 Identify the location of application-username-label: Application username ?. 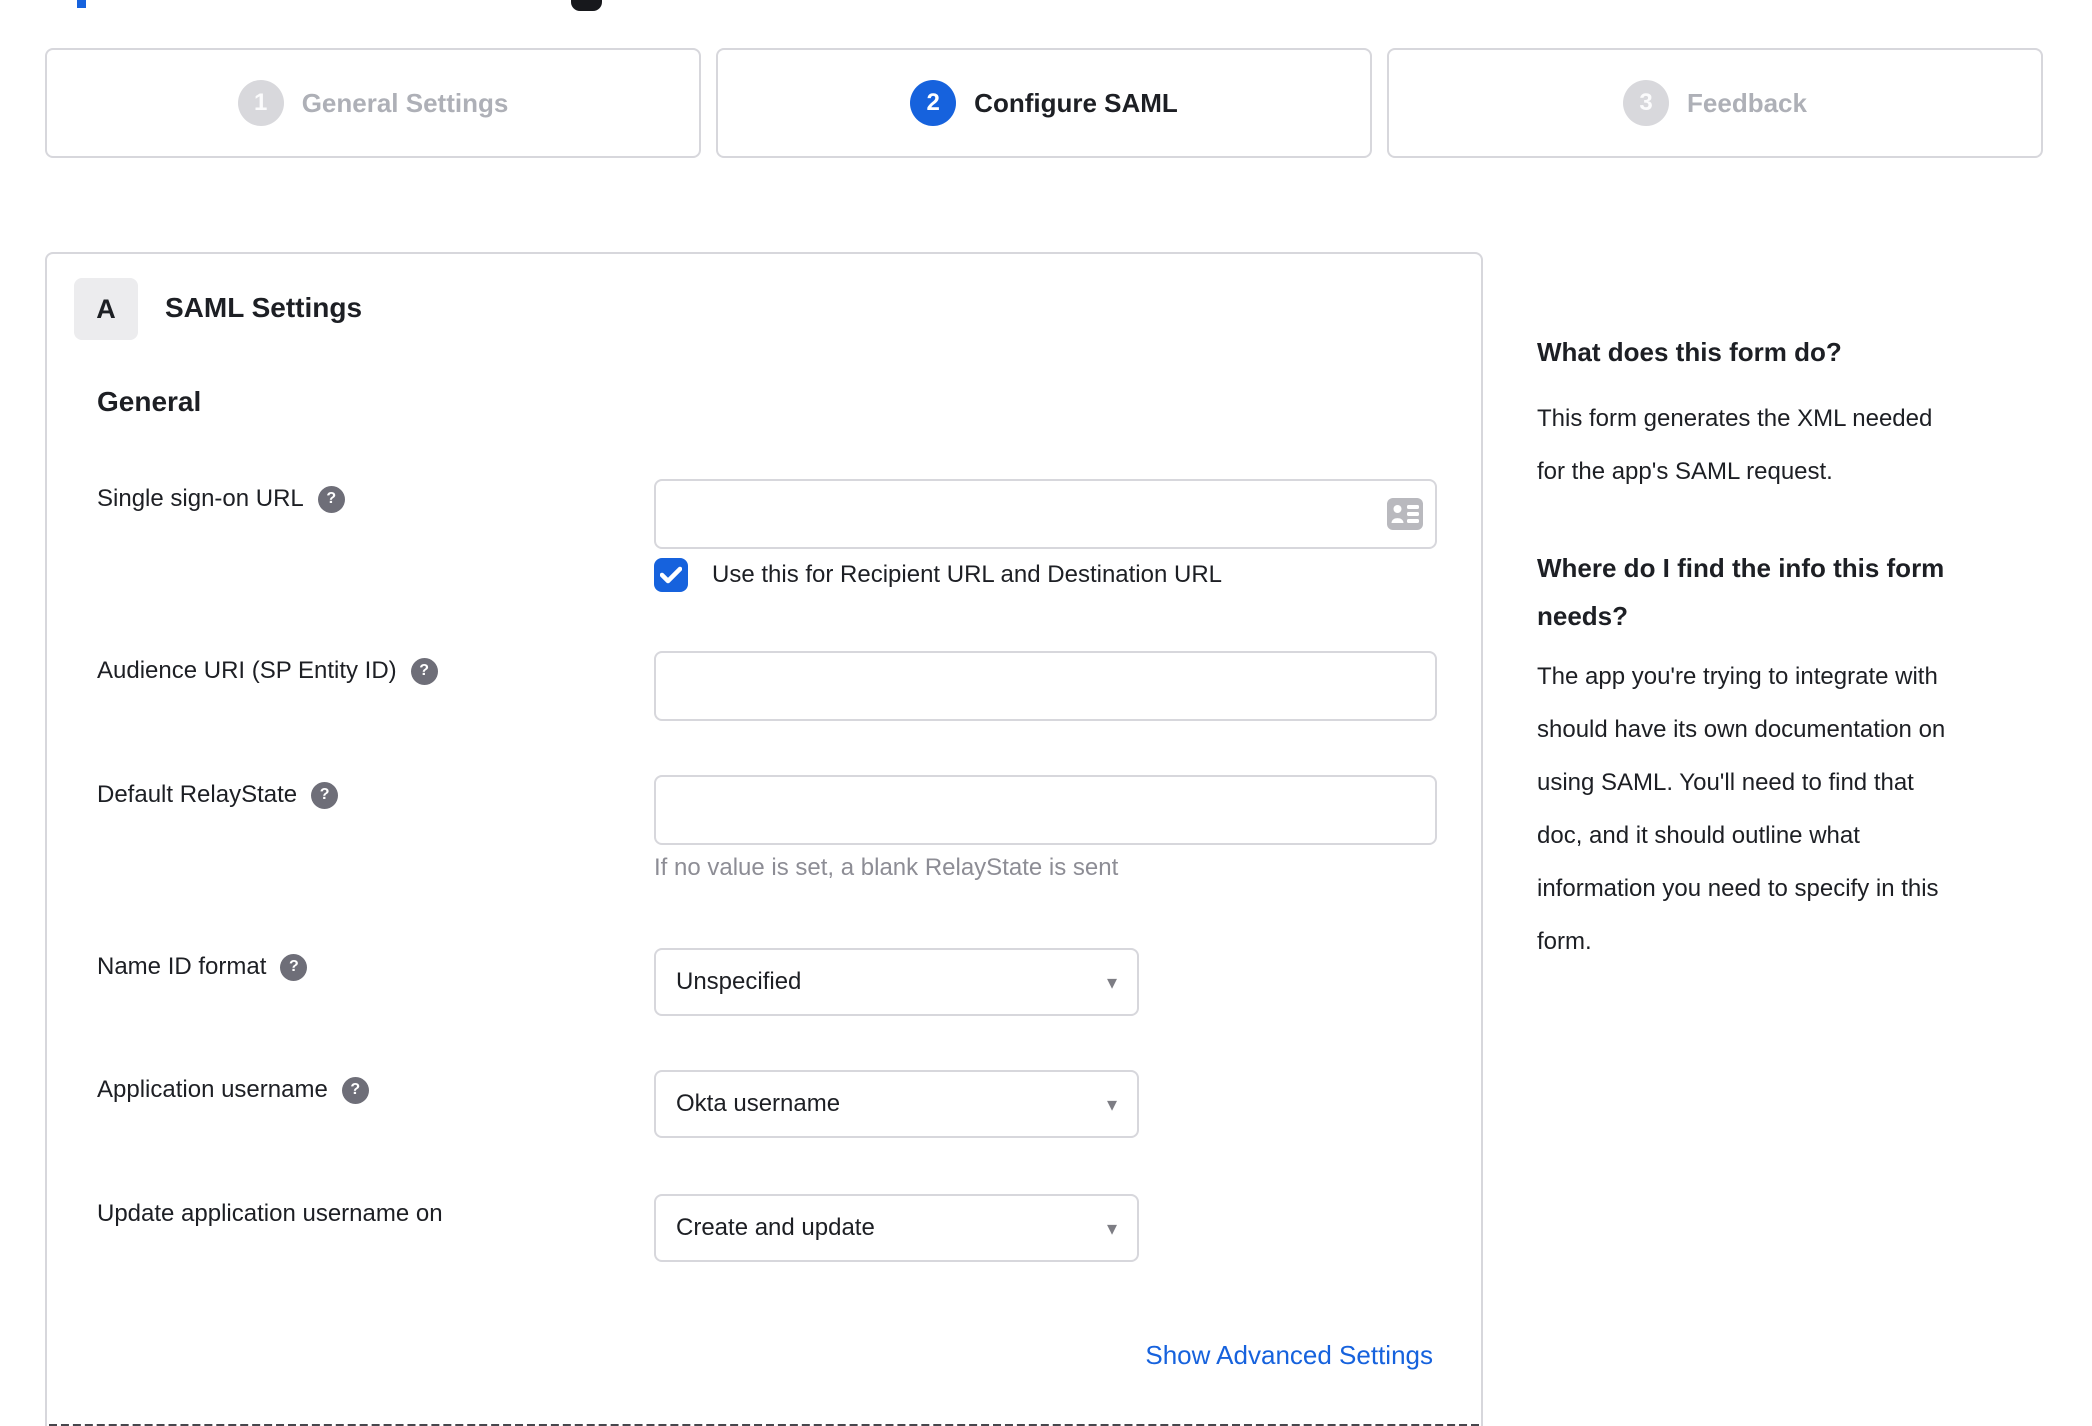
(233, 1090).